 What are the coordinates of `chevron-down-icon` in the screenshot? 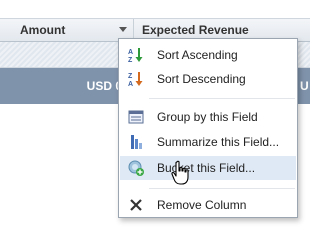 It's located at (123, 29).